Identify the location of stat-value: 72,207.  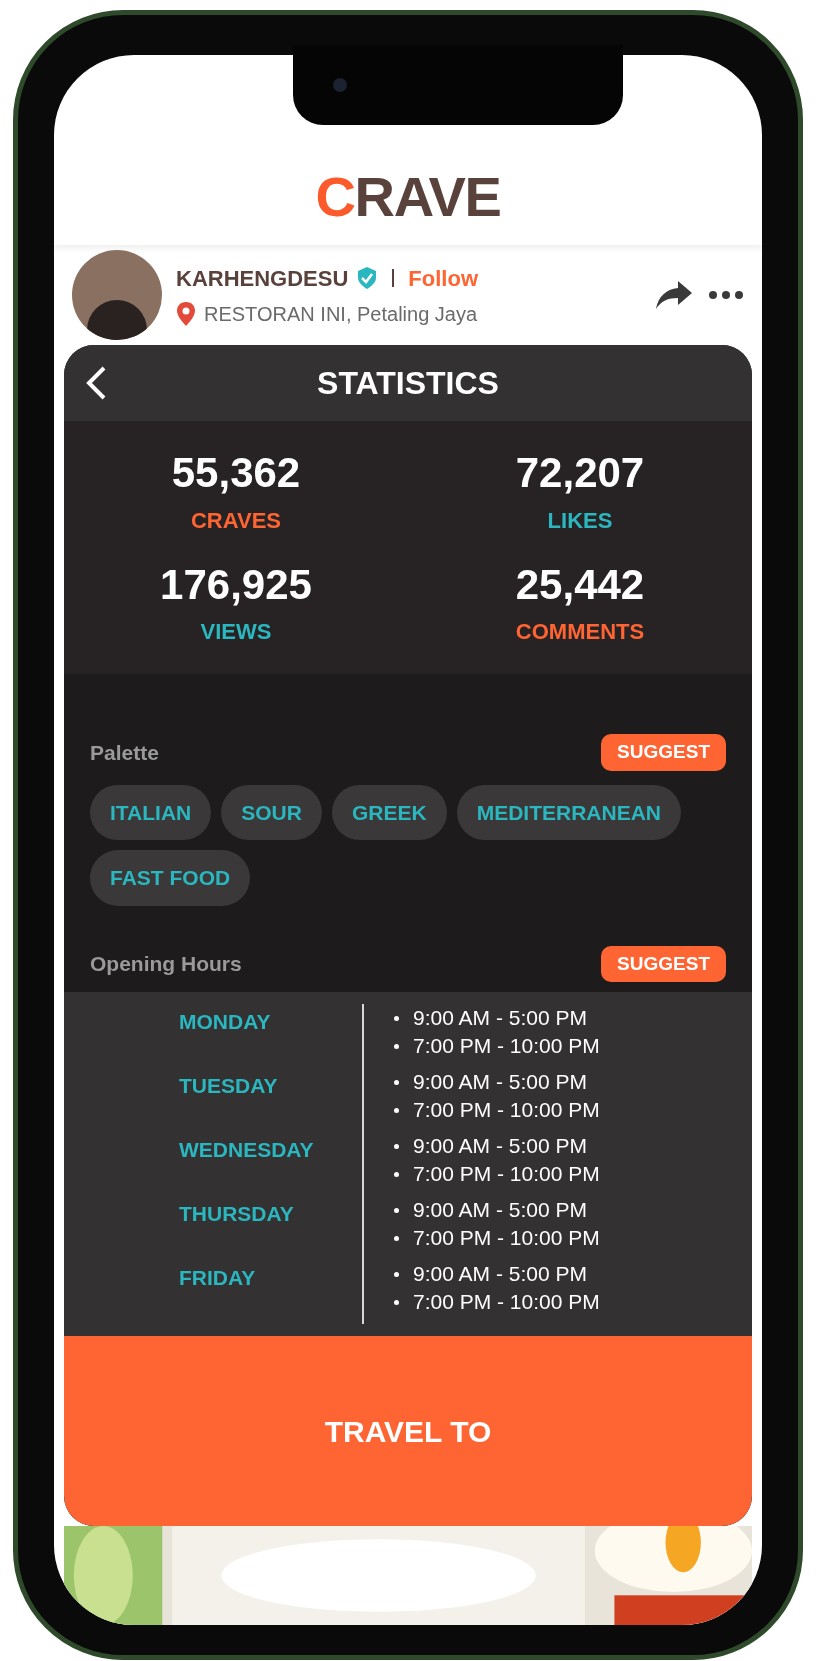
(580, 473).